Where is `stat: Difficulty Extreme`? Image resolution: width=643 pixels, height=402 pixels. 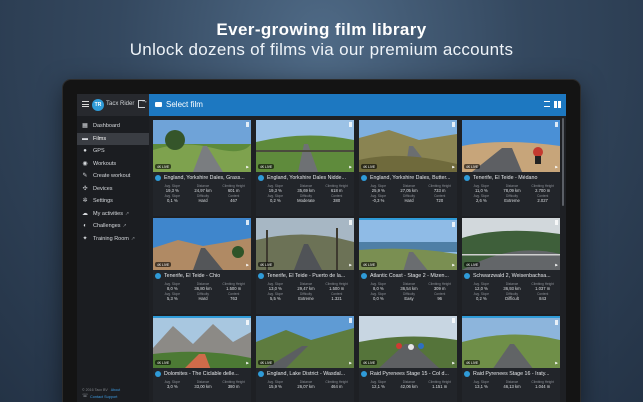 stat: Difficulty Extreme is located at coordinates (306, 296).